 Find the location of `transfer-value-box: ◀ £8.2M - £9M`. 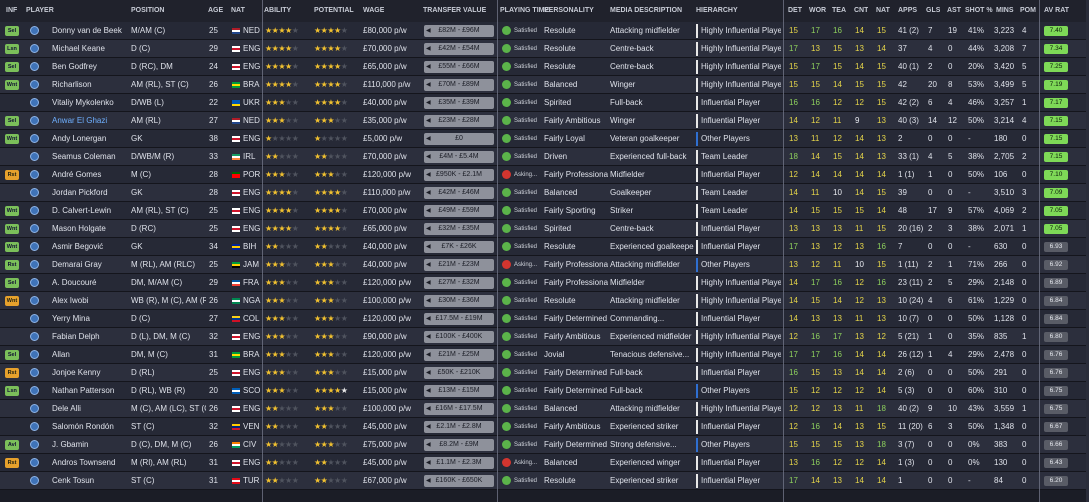

transfer-value-box: ◀ £8.2M - £9M is located at coordinates (459, 445).